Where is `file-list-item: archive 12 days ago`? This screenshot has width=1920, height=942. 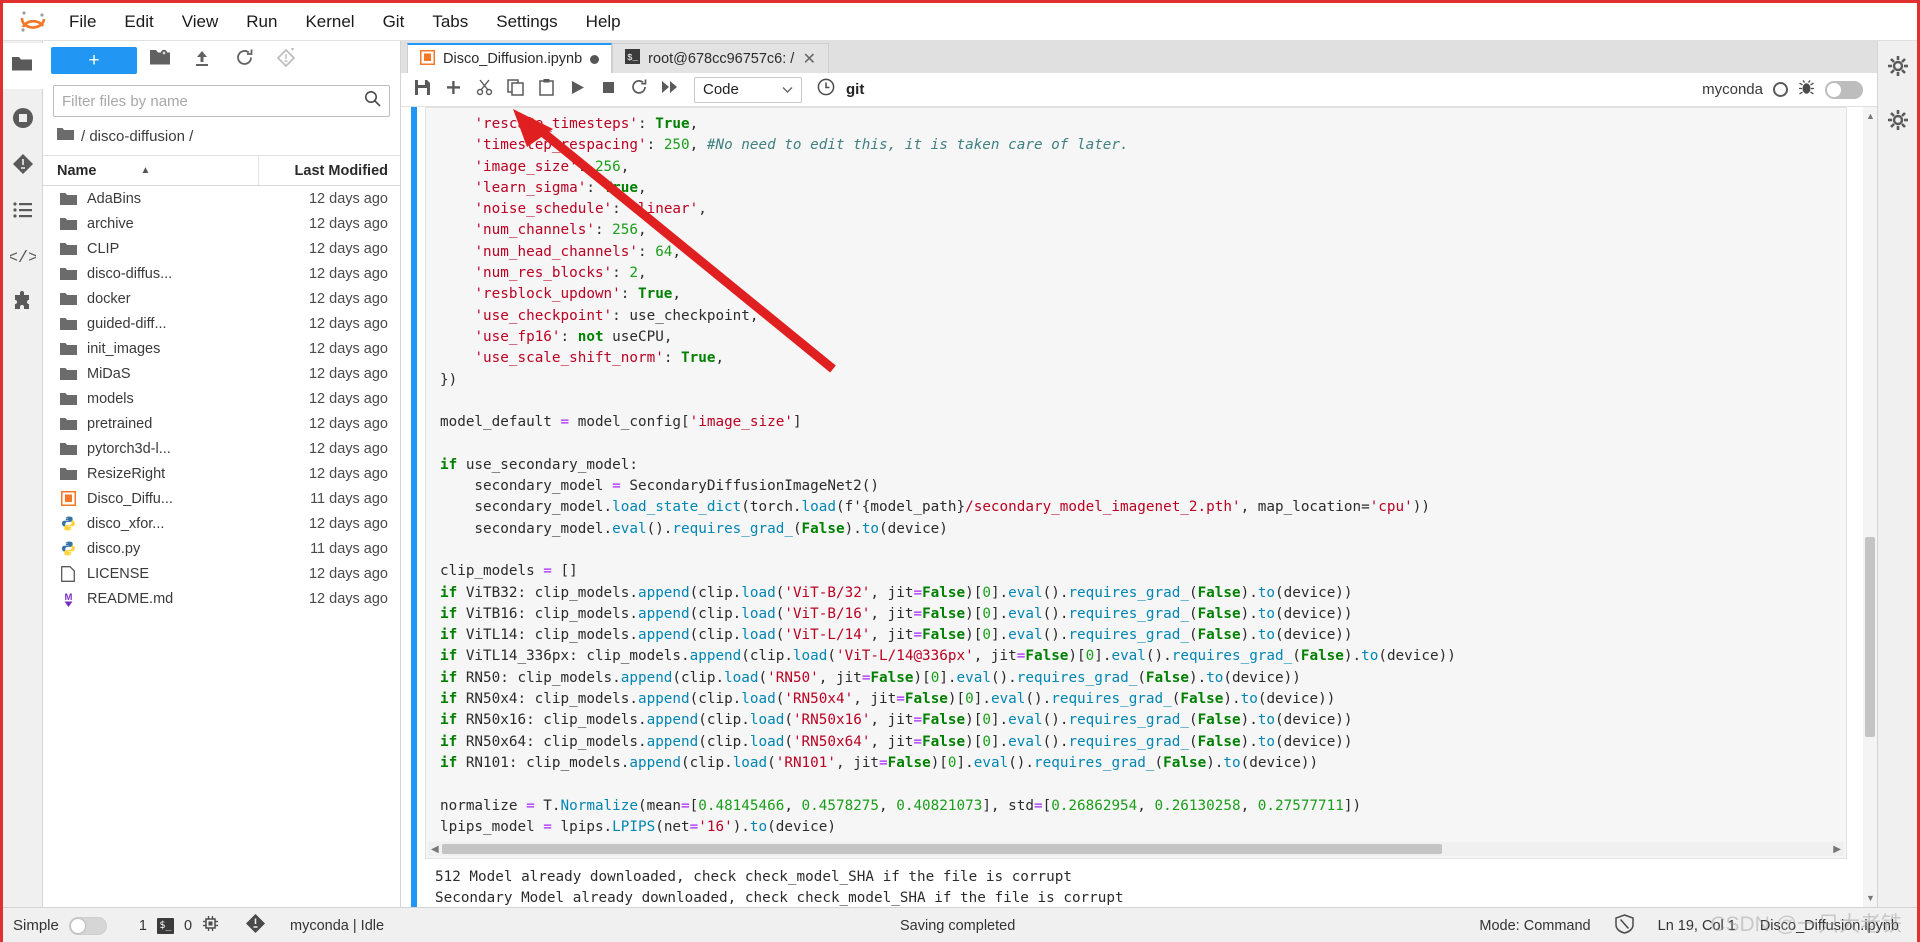
file-list-item: archive 12 days ago is located at coordinates (221, 223).